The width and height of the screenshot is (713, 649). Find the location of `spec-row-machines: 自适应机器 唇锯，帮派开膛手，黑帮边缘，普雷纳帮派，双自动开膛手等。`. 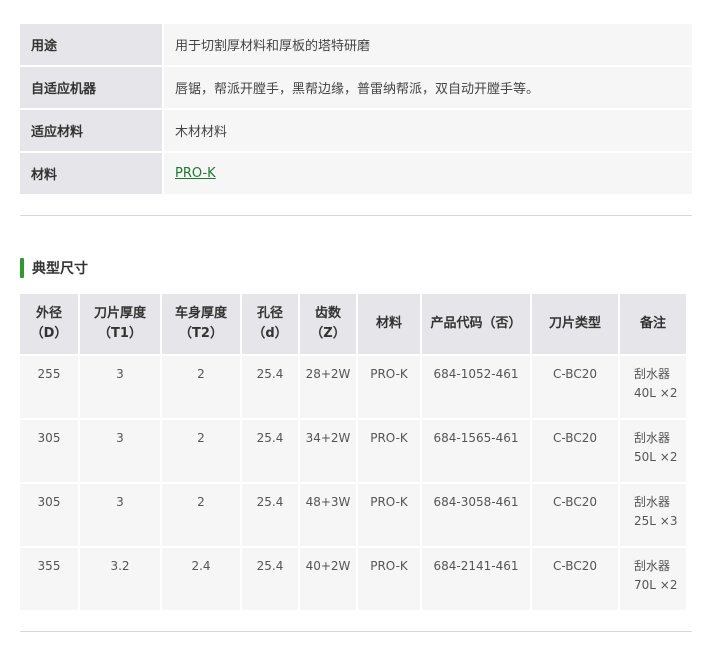

spec-row-machines: 自适应机器 唇锯，帮派开膛手，黑帮边缘，普雷纳帮派，双自动开膛手等。 is located at coordinates (356, 87).